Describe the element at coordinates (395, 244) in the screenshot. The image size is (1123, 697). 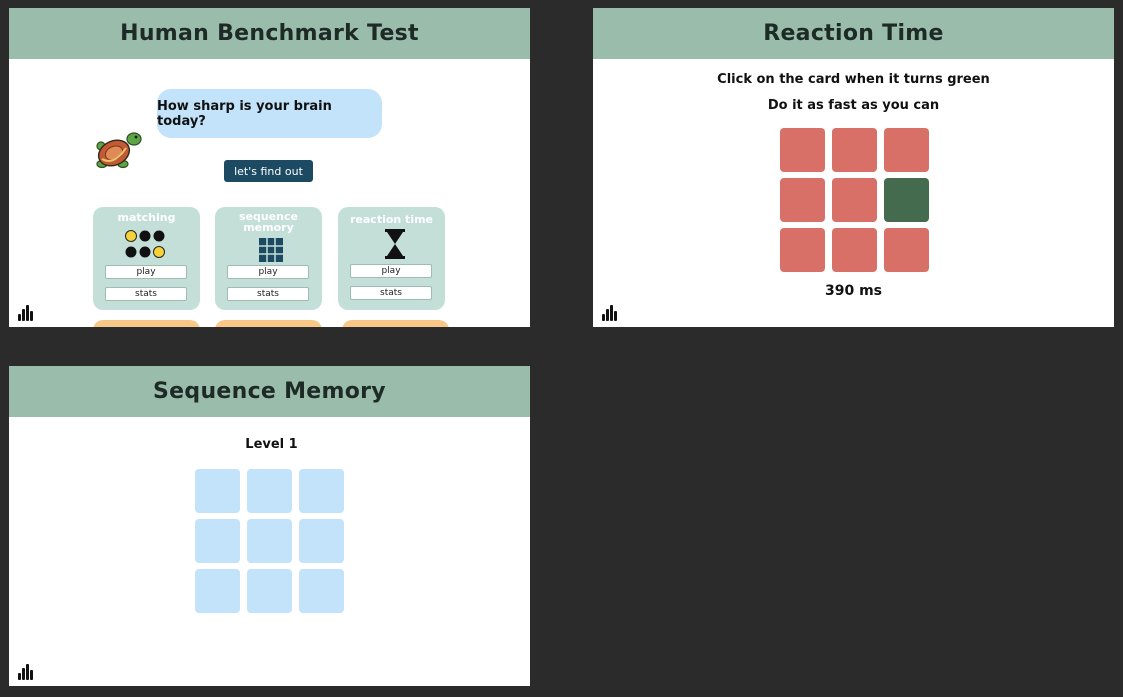
I see `hourglass-icon` at that location.